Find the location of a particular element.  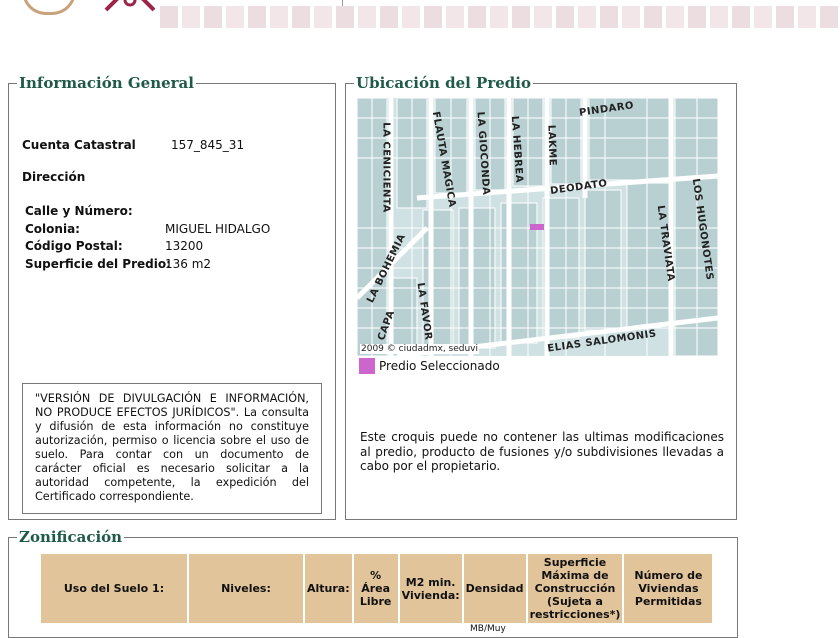

header-banner is located at coordinates (420, 16).